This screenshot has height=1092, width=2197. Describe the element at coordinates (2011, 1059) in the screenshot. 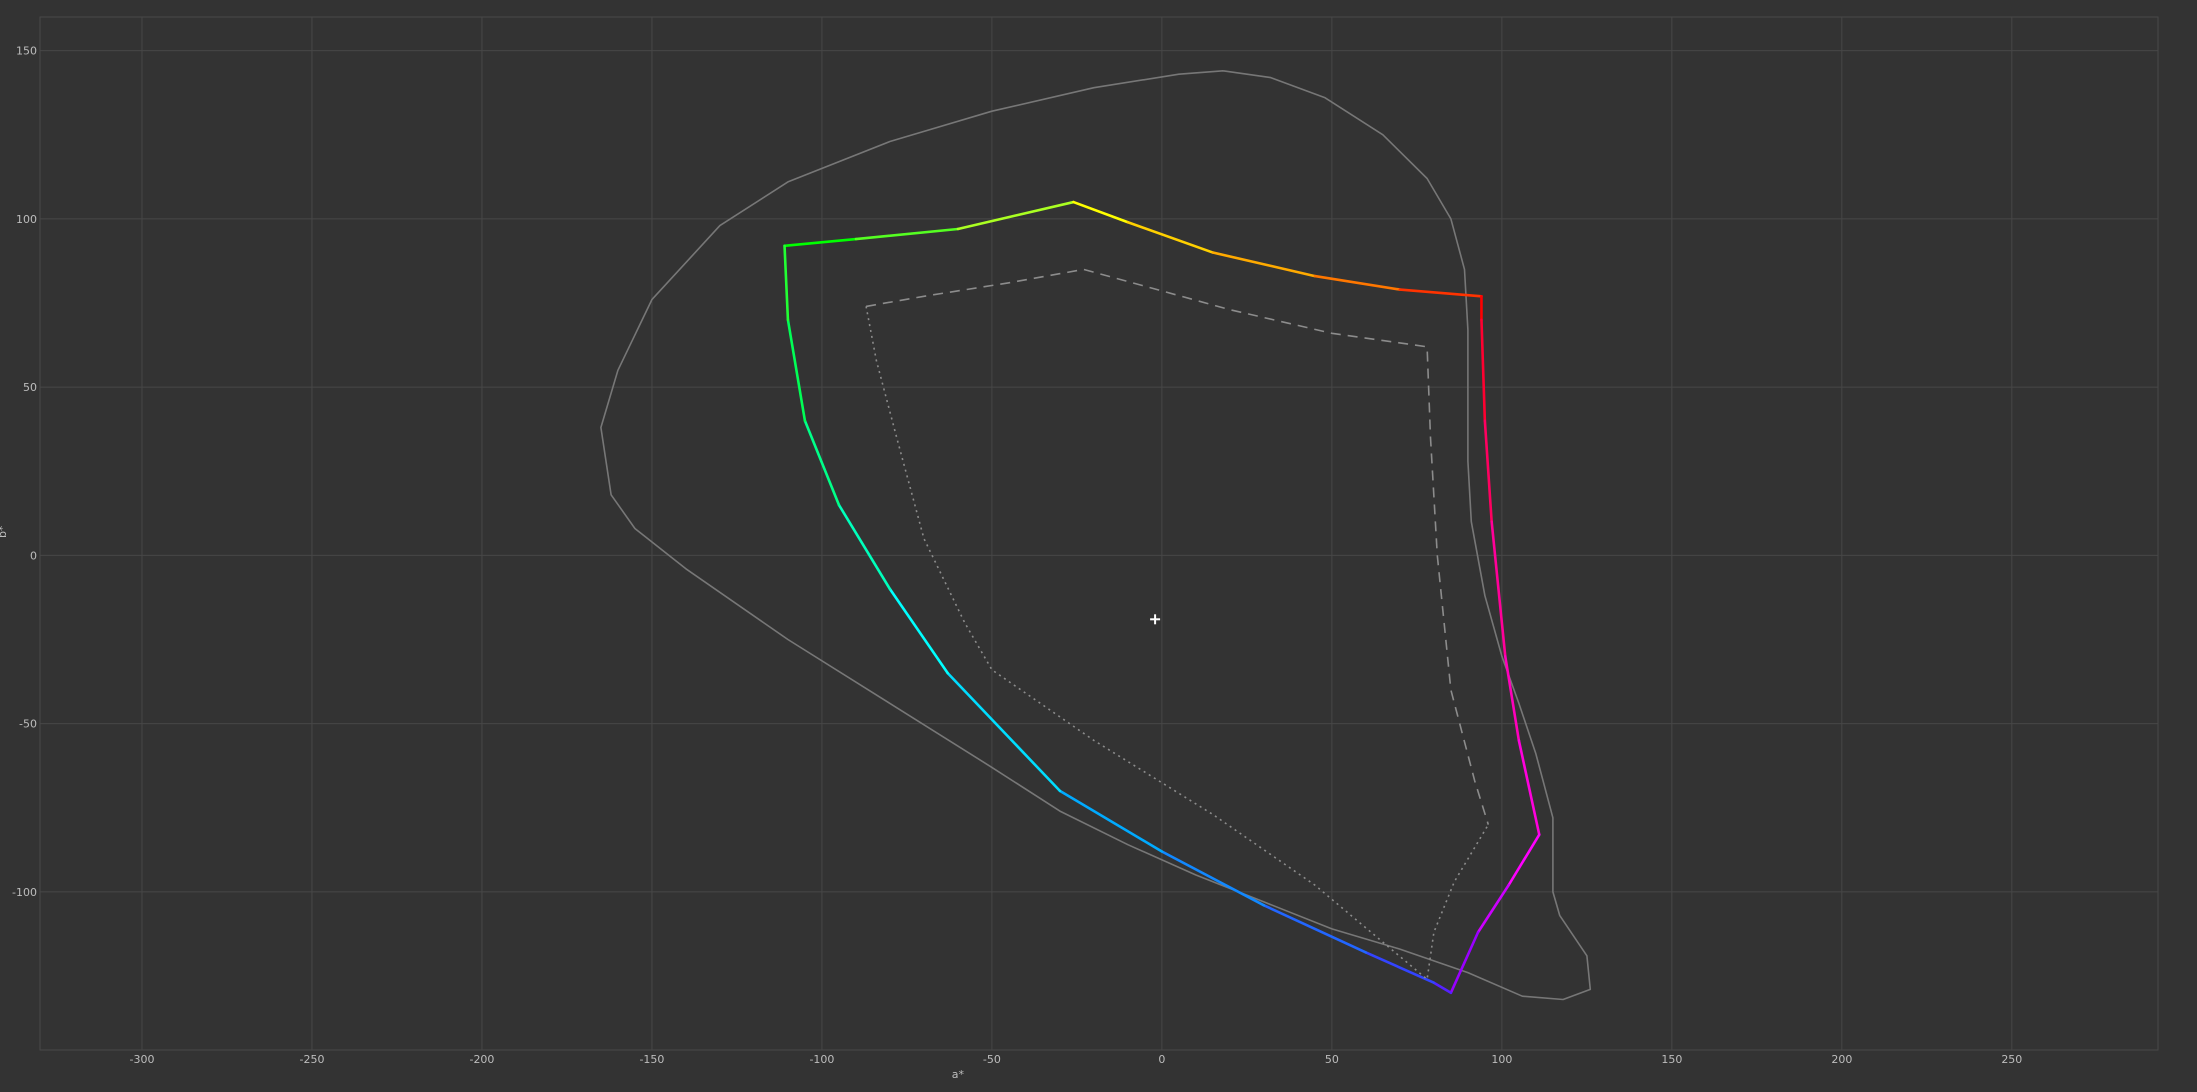

I see `x-tick-label: 250` at that location.